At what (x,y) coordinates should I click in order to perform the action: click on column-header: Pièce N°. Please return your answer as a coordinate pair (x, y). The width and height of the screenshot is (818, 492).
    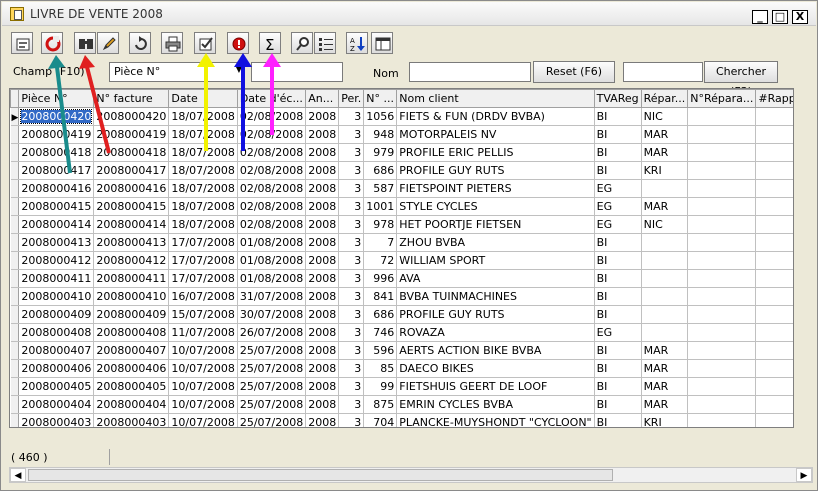
    Looking at the image, I should click on (56, 98).